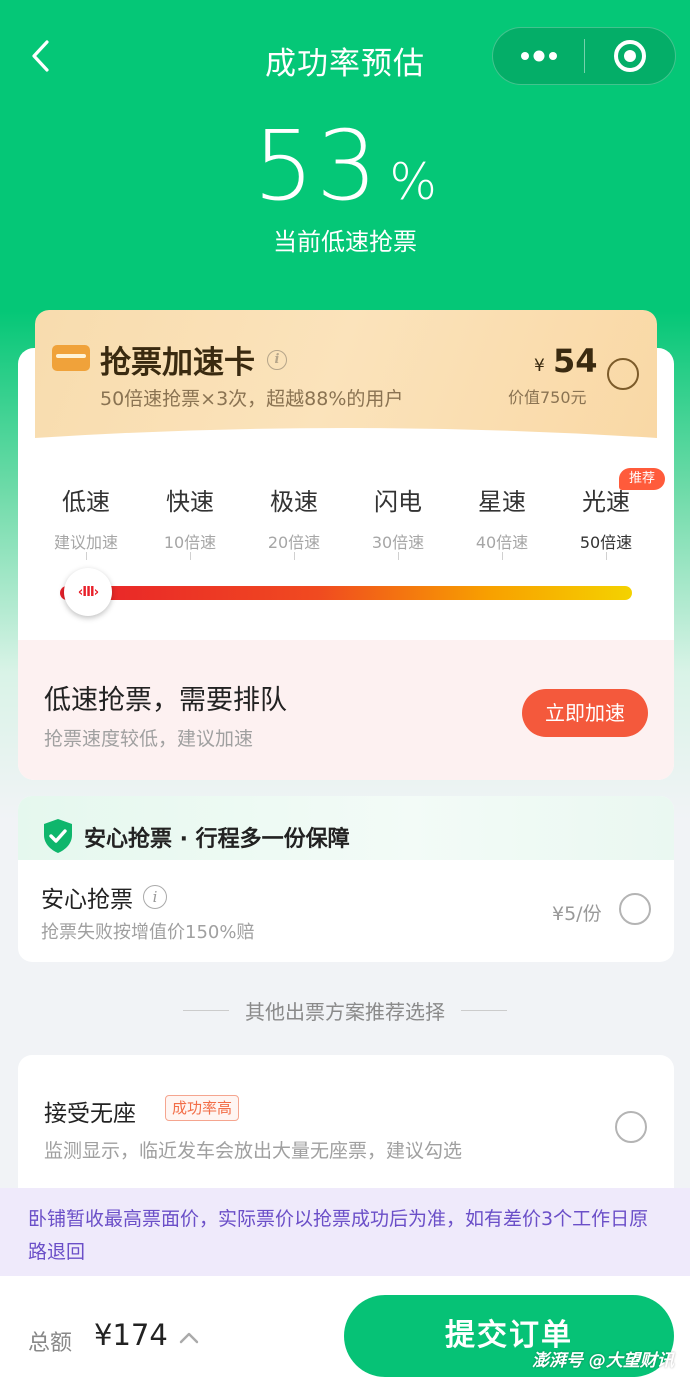 The height and width of the screenshot is (1382, 690). What do you see at coordinates (631, 1127) in the screenshot?
I see `no-seat-radio` at bounding box center [631, 1127].